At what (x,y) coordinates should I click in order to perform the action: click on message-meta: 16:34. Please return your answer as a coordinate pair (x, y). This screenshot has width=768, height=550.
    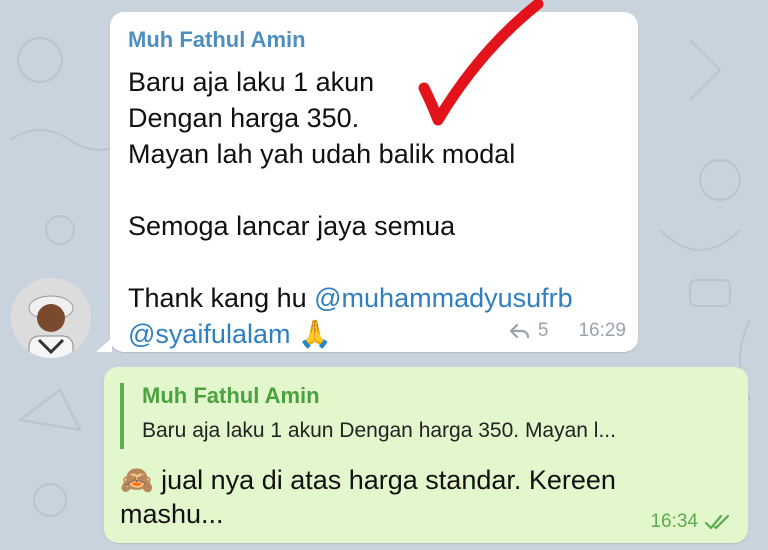
    Looking at the image, I should click on (692, 522).